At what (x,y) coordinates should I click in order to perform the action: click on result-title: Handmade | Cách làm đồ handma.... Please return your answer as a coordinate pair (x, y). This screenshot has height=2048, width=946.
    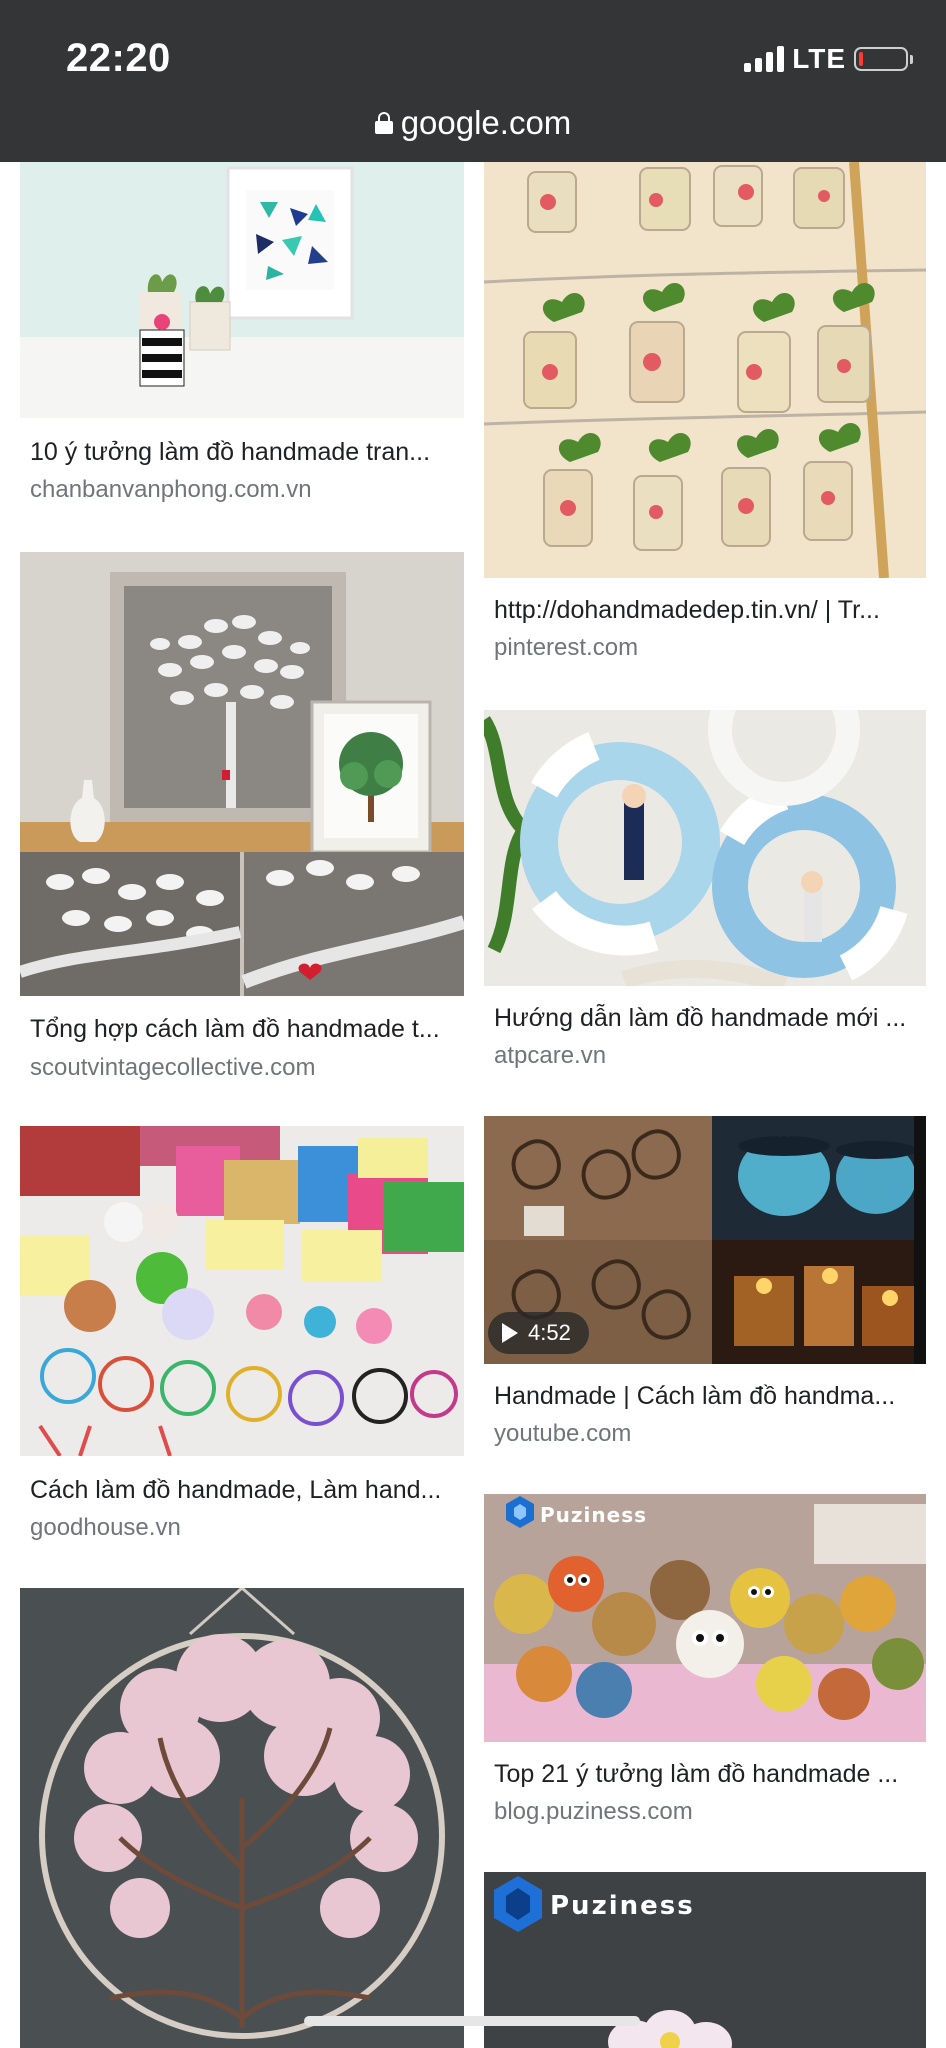
    Looking at the image, I should click on (706, 1396).